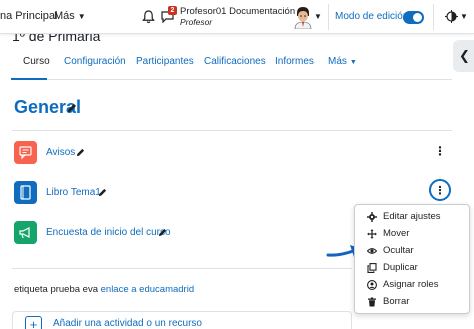 This screenshot has width=474, height=329. What do you see at coordinates (372, 251) in the screenshot?
I see `eye-icon` at bounding box center [372, 251].